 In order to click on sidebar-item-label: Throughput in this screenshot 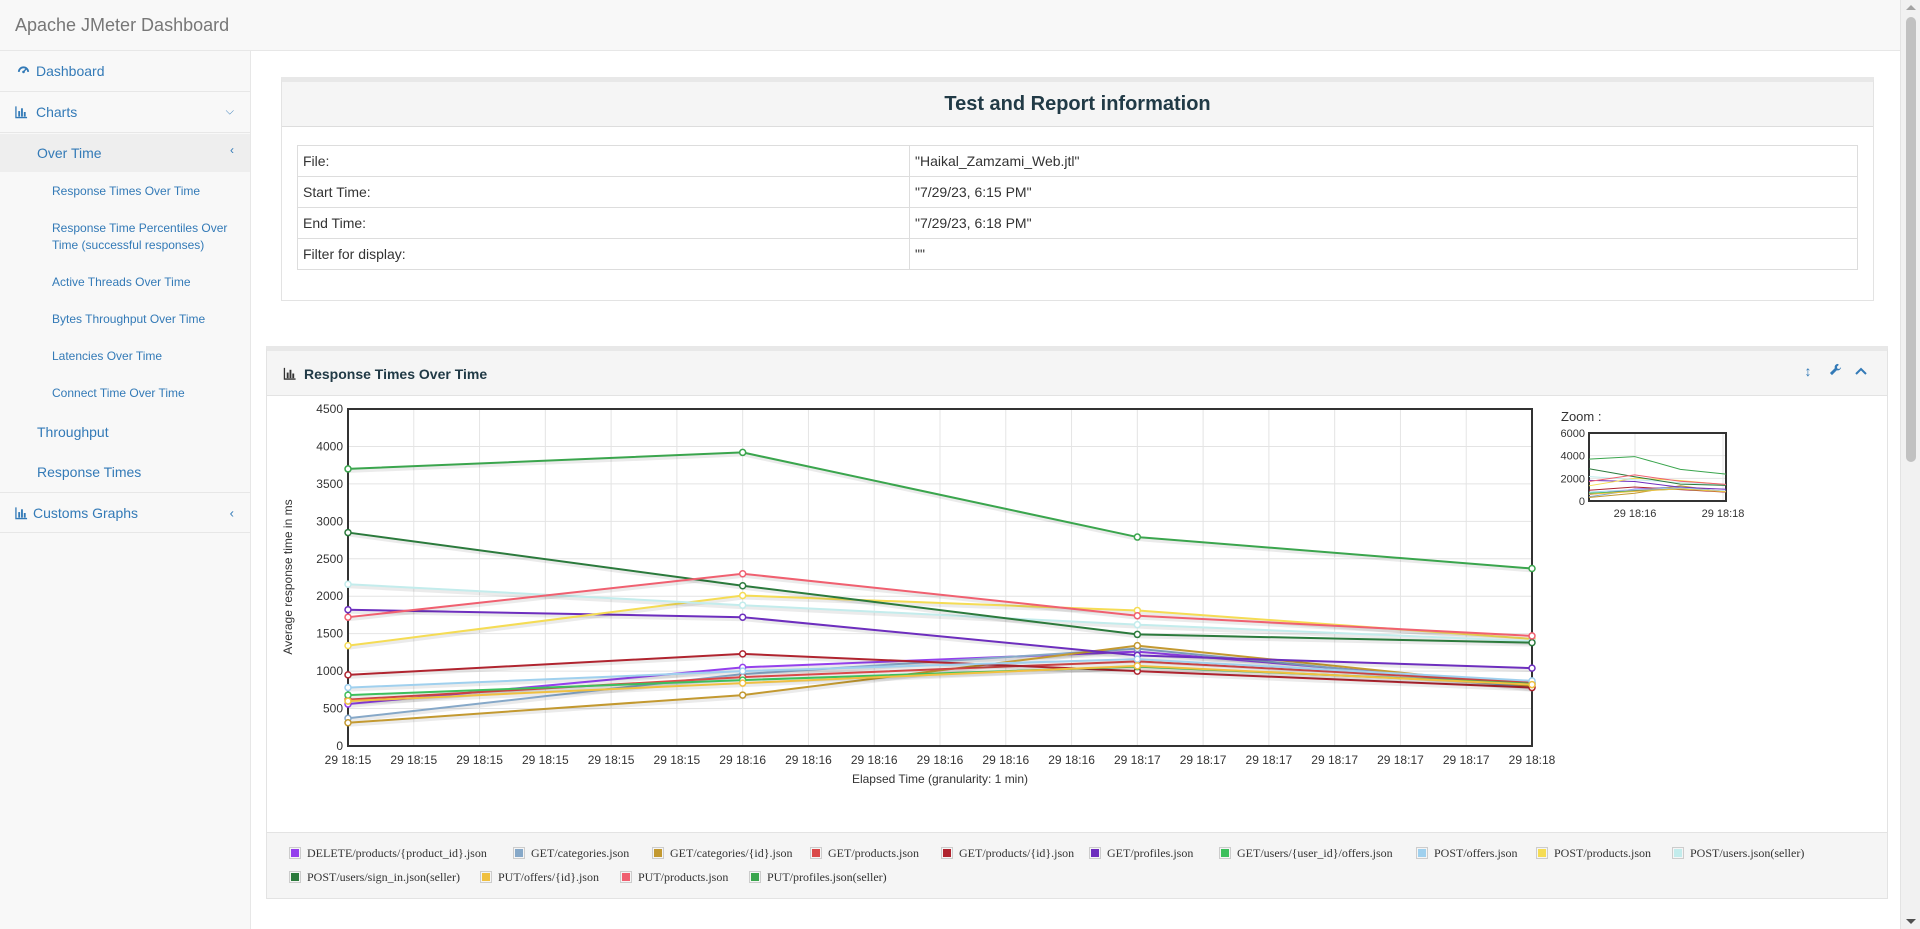, I will do `click(73, 432)`.